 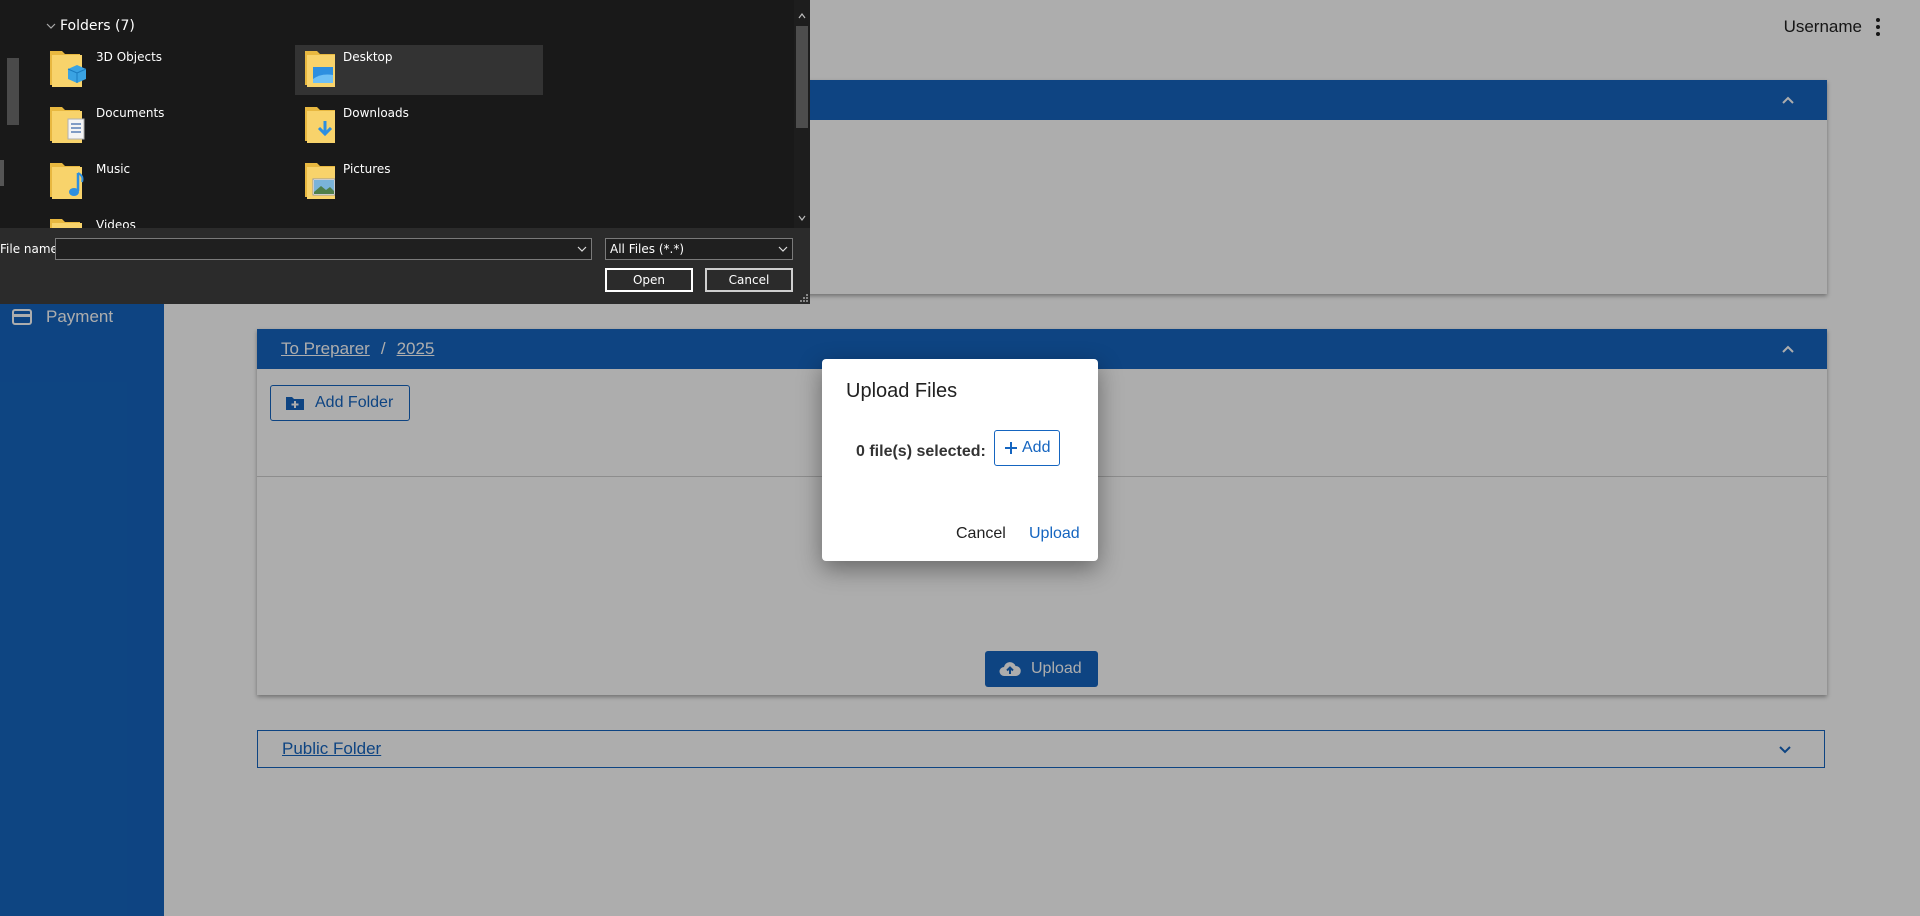 What do you see at coordinates (315, 179) in the screenshot?
I see `pictures-folder-icon` at bounding box center [315, 179].